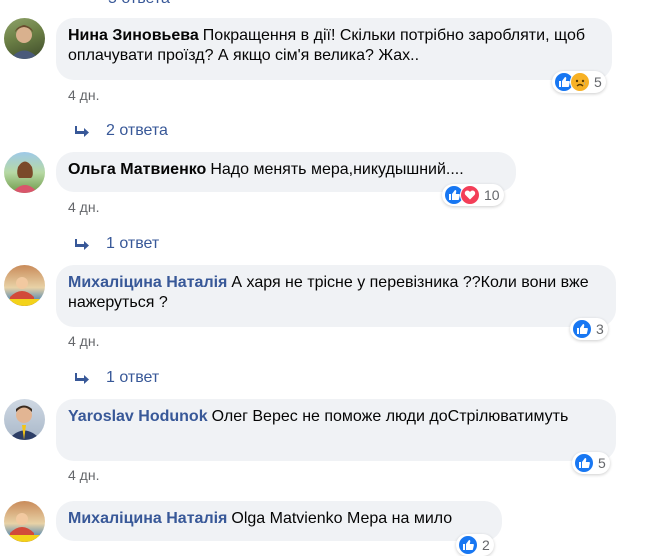 The width and height of the screenshot is (668, 556). I want to click on reactions-summary: 10, so click(473, 195).